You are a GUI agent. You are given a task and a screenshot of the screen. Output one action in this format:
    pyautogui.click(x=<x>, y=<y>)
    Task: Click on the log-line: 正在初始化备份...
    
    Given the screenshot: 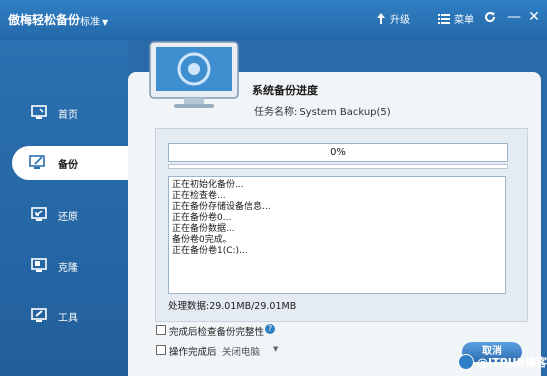 What is the action you would take?
    pyautogui.click(x=208, y=185)
    